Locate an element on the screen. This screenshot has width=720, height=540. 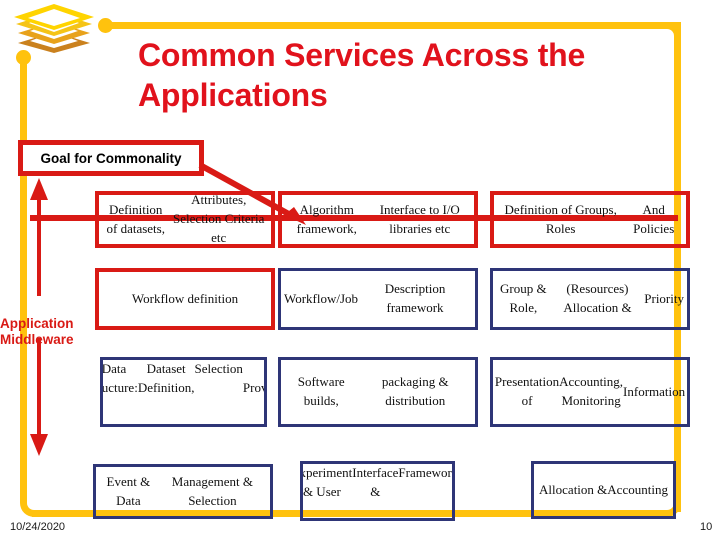
matrix-cell: Workflow/Job Description framework is located at coordinates (378, 299).